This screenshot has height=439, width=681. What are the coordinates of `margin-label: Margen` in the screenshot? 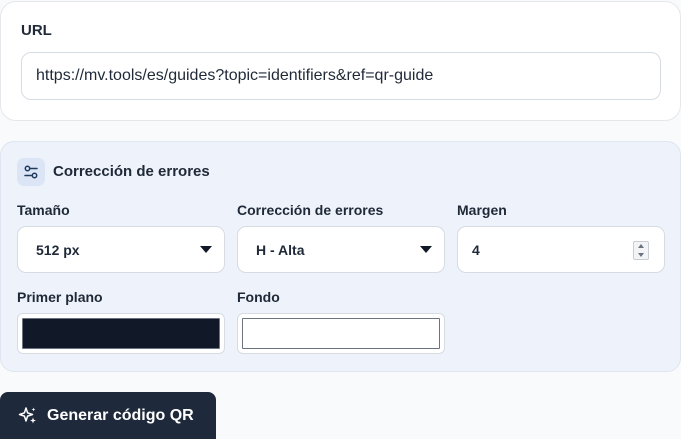 It's located at (482, 210).